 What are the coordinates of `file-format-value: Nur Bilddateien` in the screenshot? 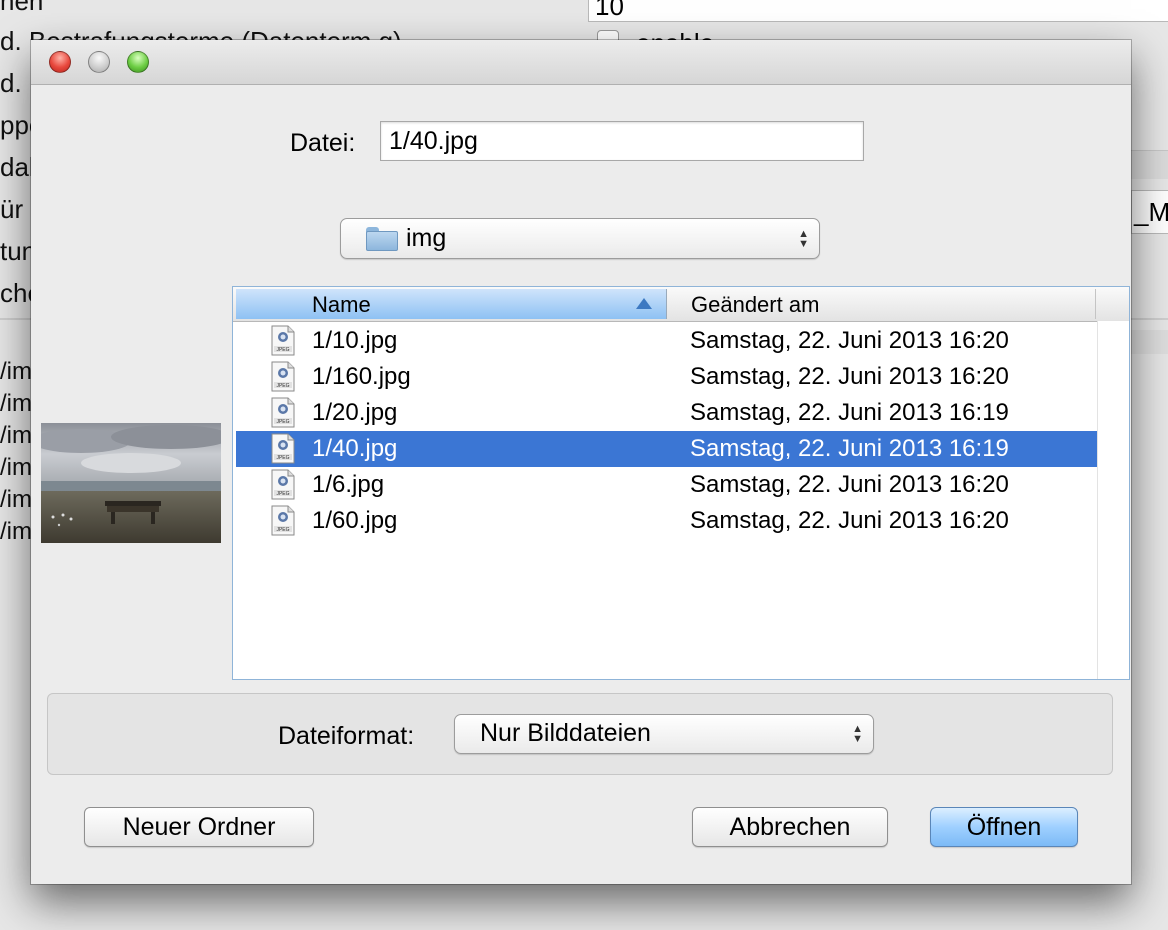 It's located at (565, 733).